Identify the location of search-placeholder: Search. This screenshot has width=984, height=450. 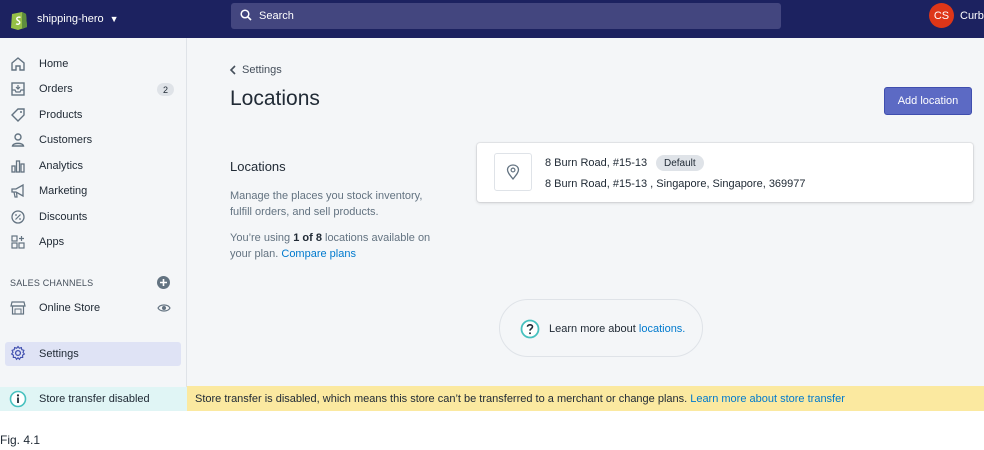
(276, 16).